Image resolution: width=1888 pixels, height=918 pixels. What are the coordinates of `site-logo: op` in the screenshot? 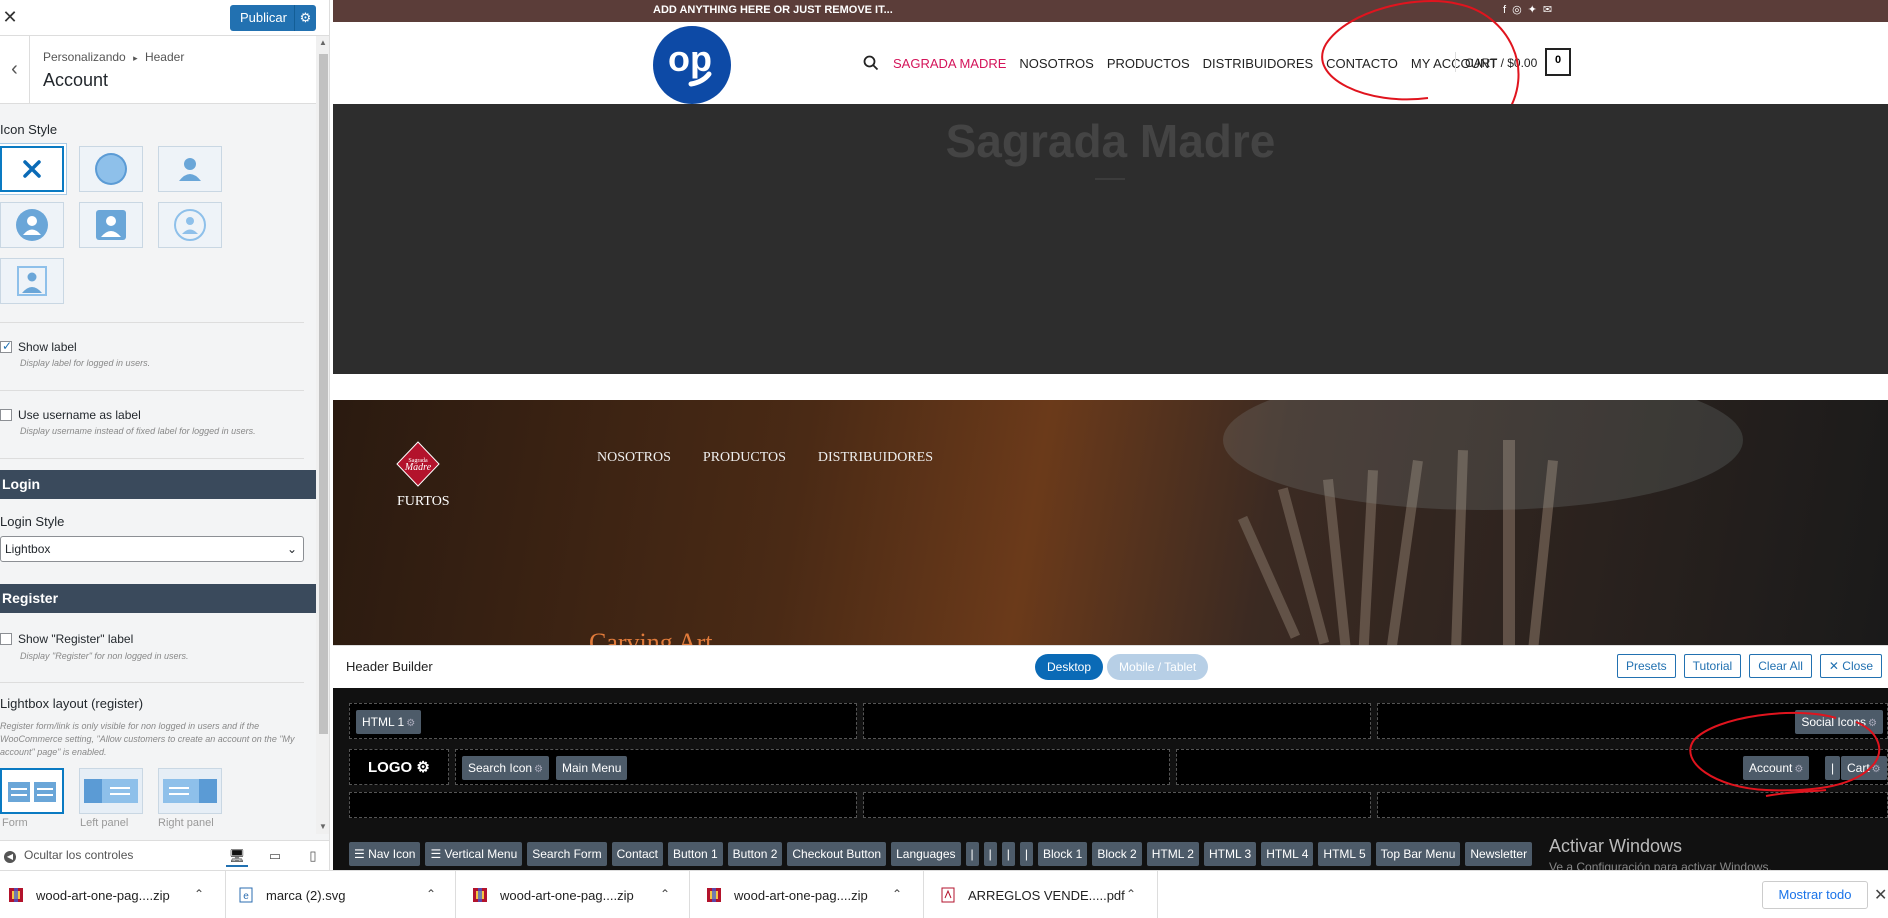 It's located at (692, 65).